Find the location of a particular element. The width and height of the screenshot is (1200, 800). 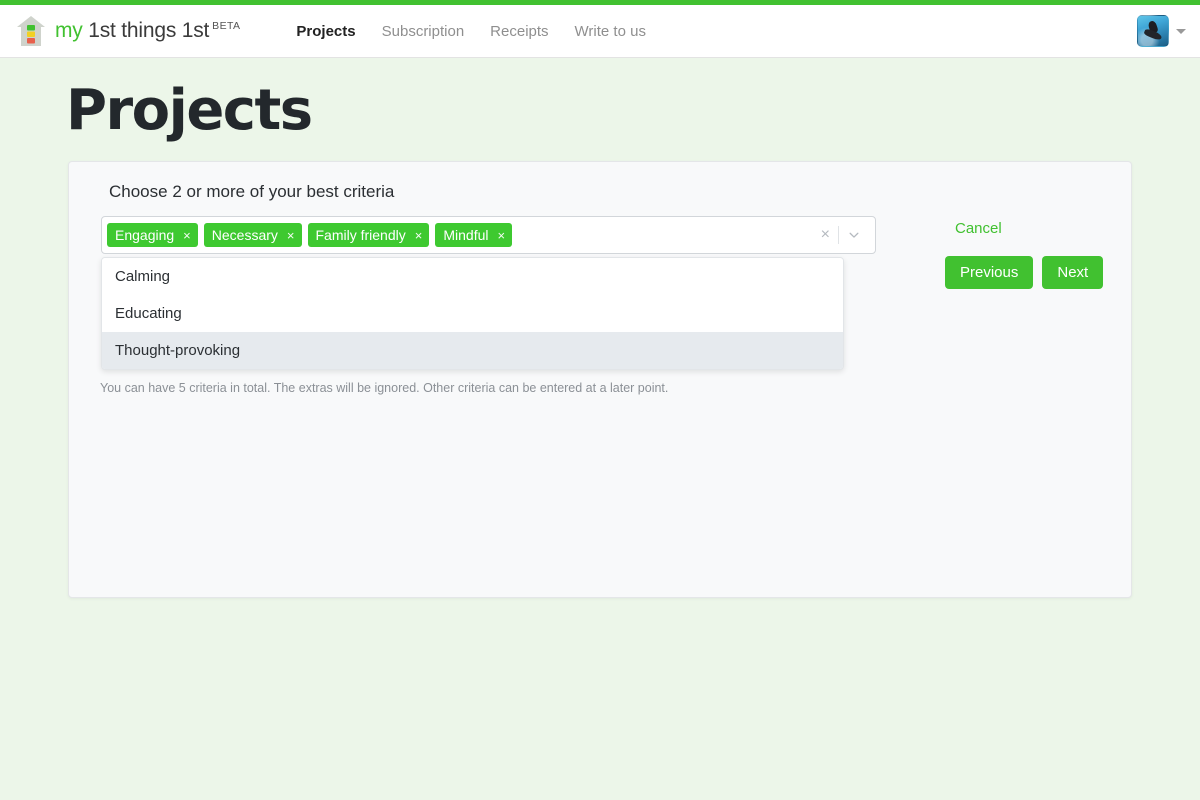

option-thought-provoking: Thought-provoking is located at coordinates (472, 350).